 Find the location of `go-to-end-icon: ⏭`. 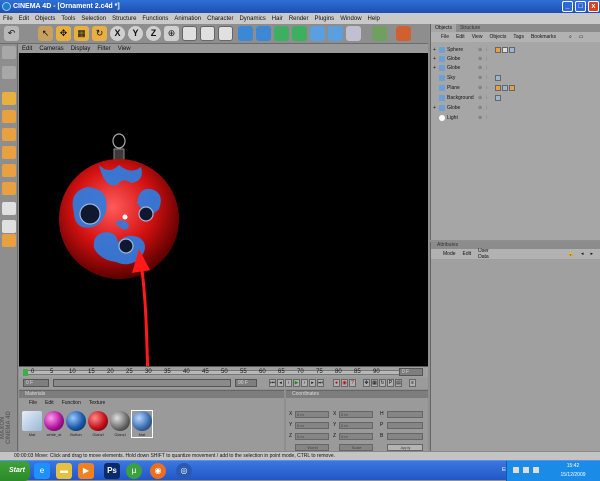

go-to-end-icon: ⏭ is located at coordinates (320, 383).